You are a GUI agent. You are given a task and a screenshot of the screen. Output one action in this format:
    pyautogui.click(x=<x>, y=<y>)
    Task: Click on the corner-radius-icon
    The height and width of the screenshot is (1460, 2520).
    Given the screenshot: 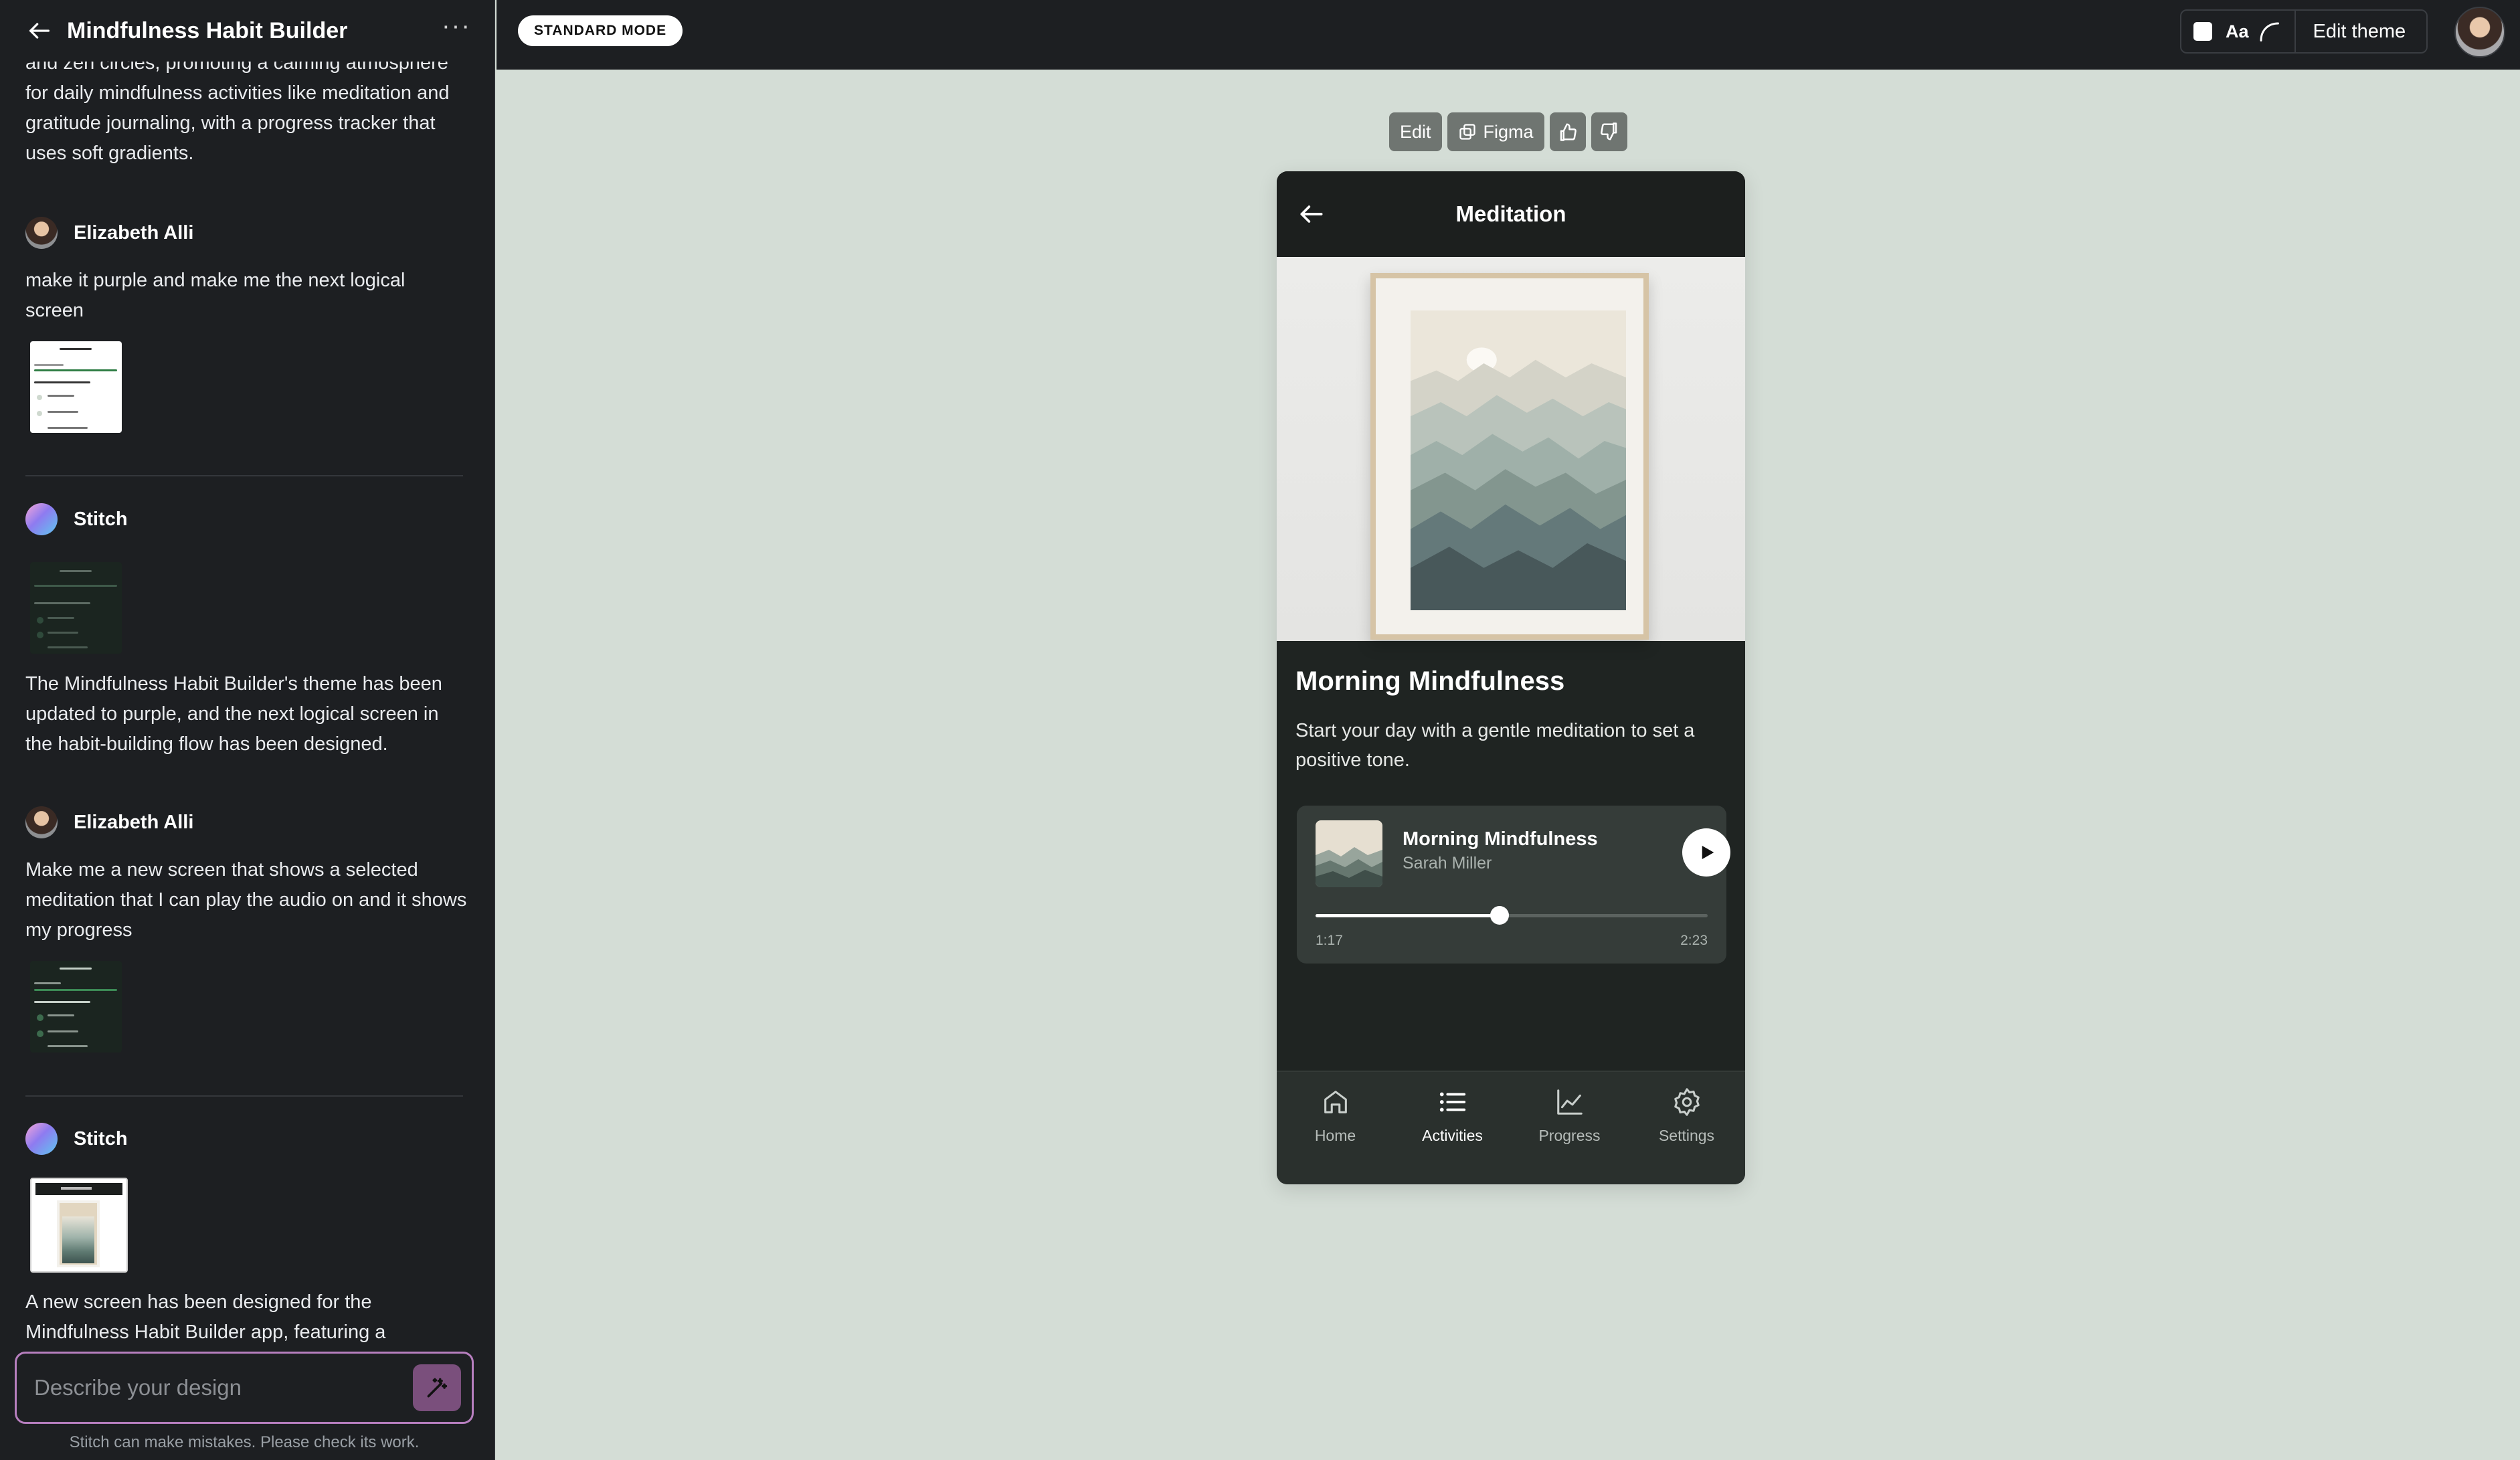 What is the action you would take?
    pyautogui.click(x=2269, y=31)
    